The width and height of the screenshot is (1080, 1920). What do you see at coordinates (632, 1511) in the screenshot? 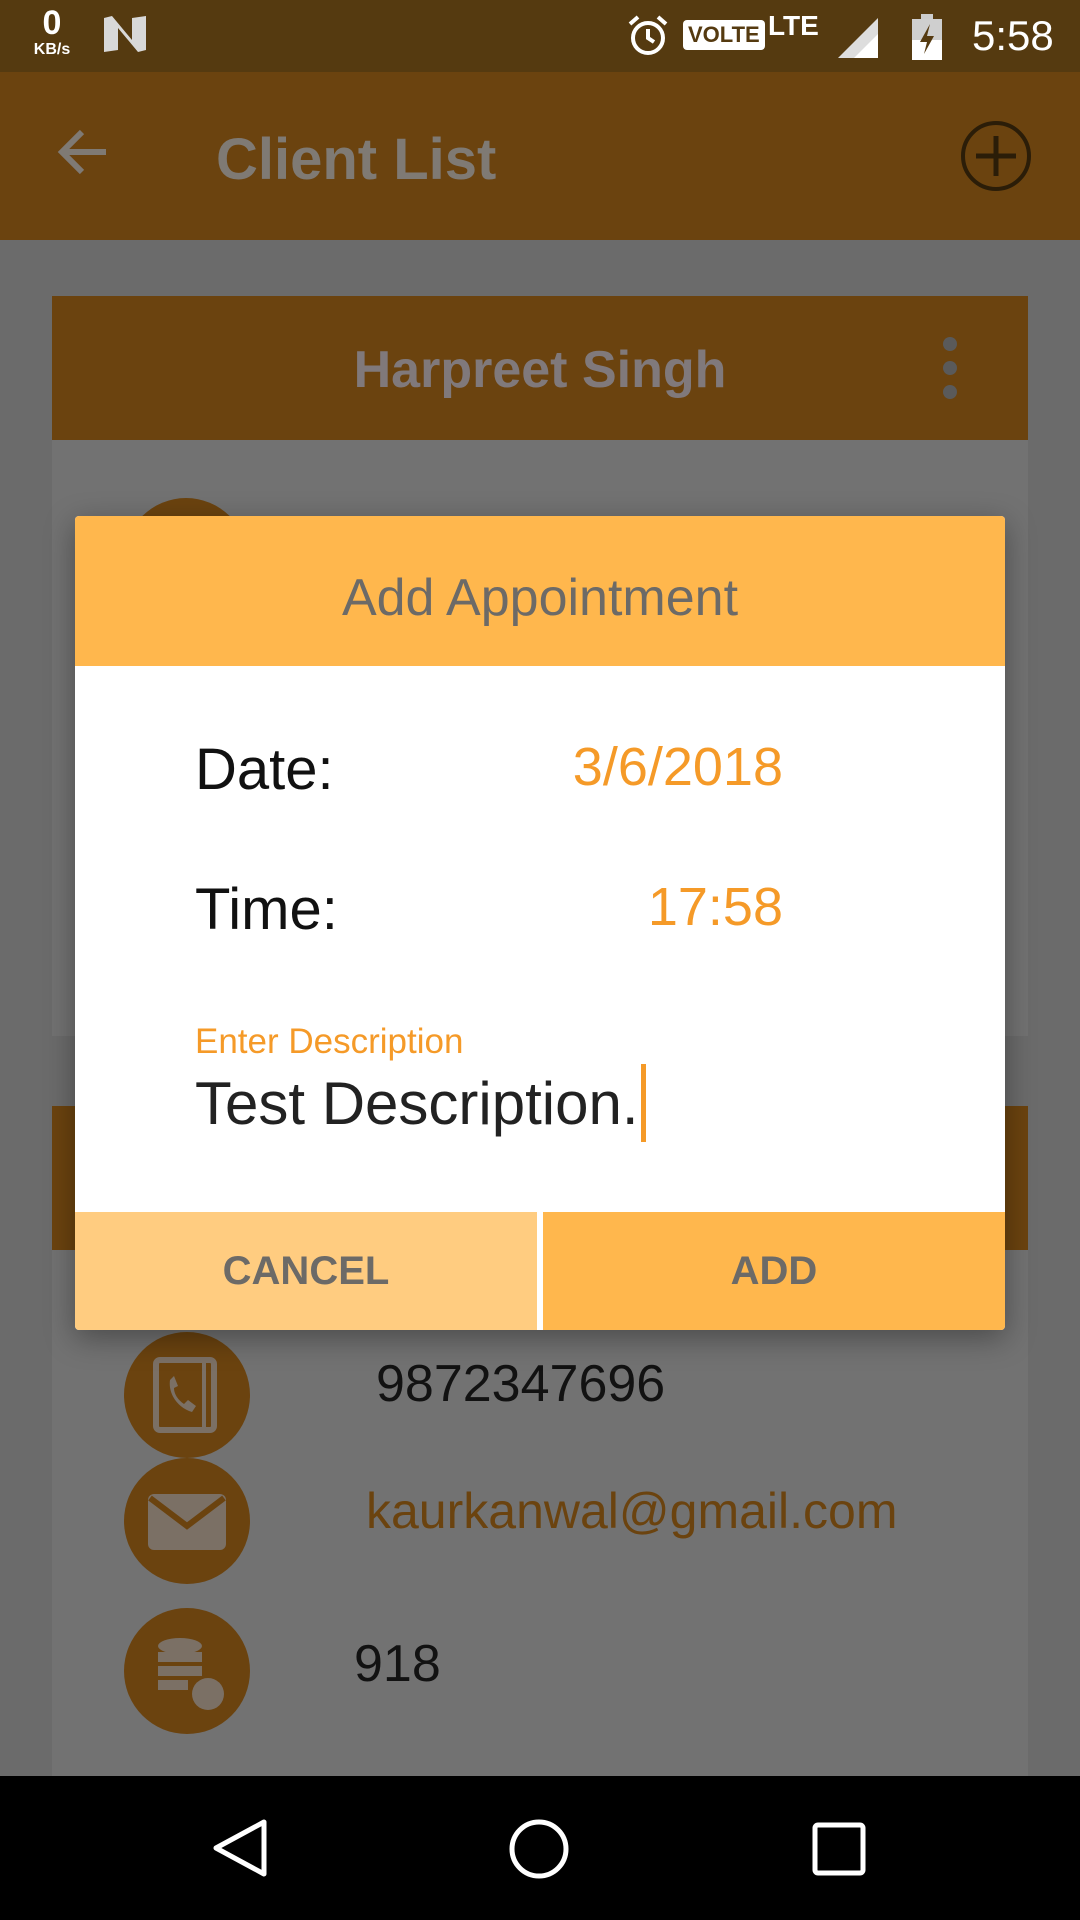
I see `email-address: kaurkanwal@gmail.com` at bounding box center [632, 1511].